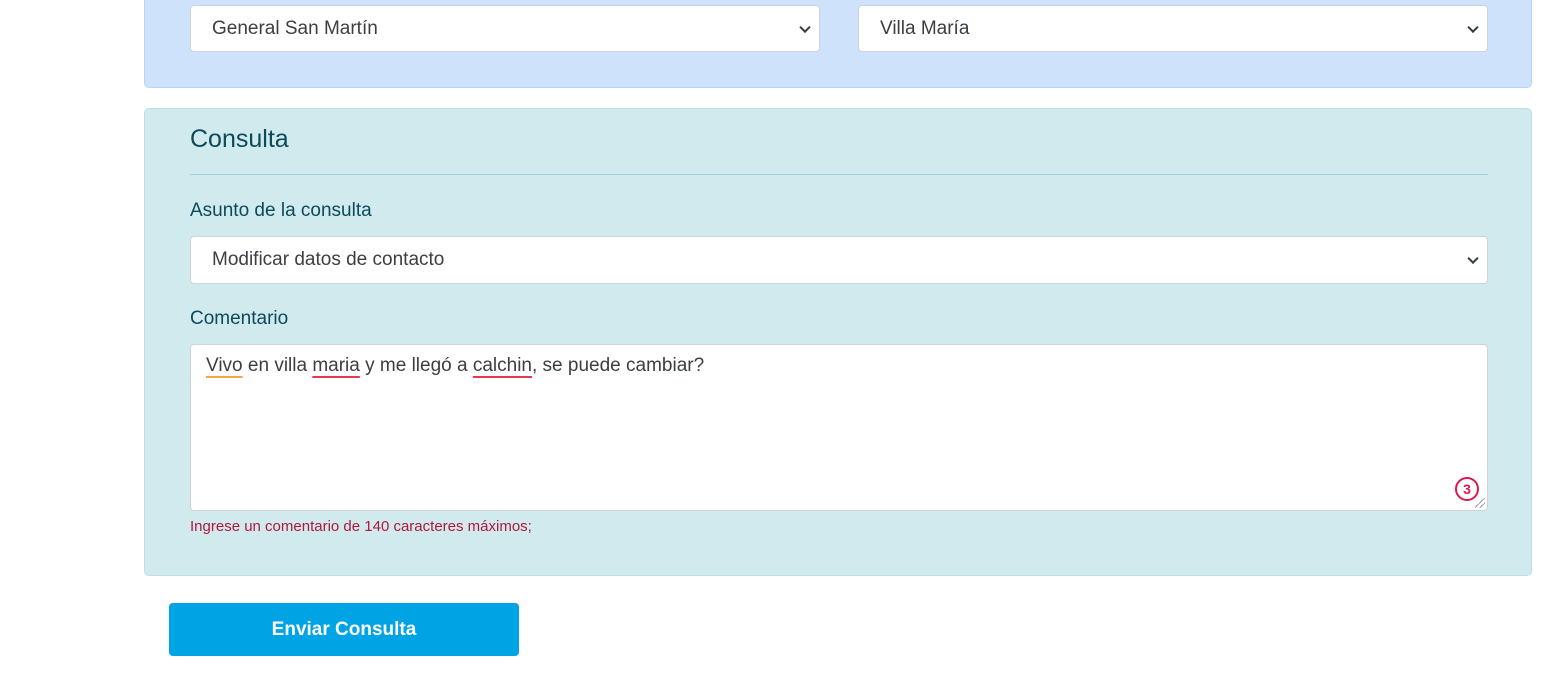  What do you see at coordinates (239, 139) in the screenshot?
I see `panel-title: Consulta` at bounding box center [239, 139].